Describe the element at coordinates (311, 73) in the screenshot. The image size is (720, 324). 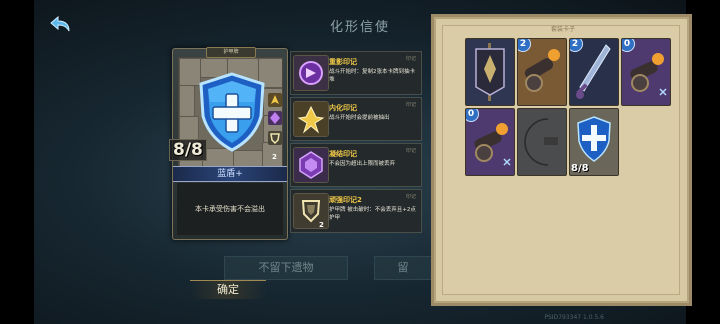
I see `echo-mark-icon` at that location.